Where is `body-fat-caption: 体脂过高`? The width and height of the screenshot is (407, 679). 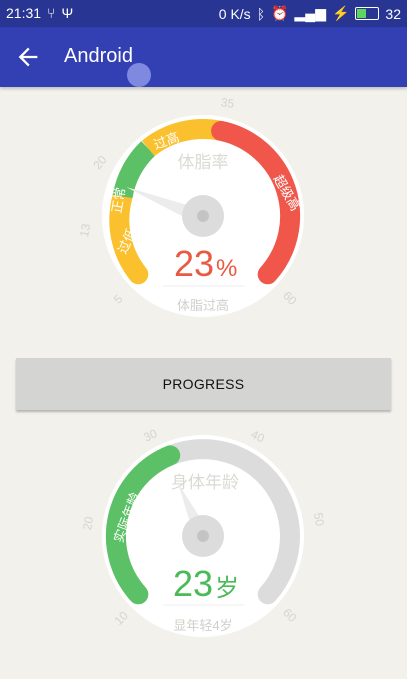
body-fat-caption: 体脂过高 is located at coordinates (203, 305).